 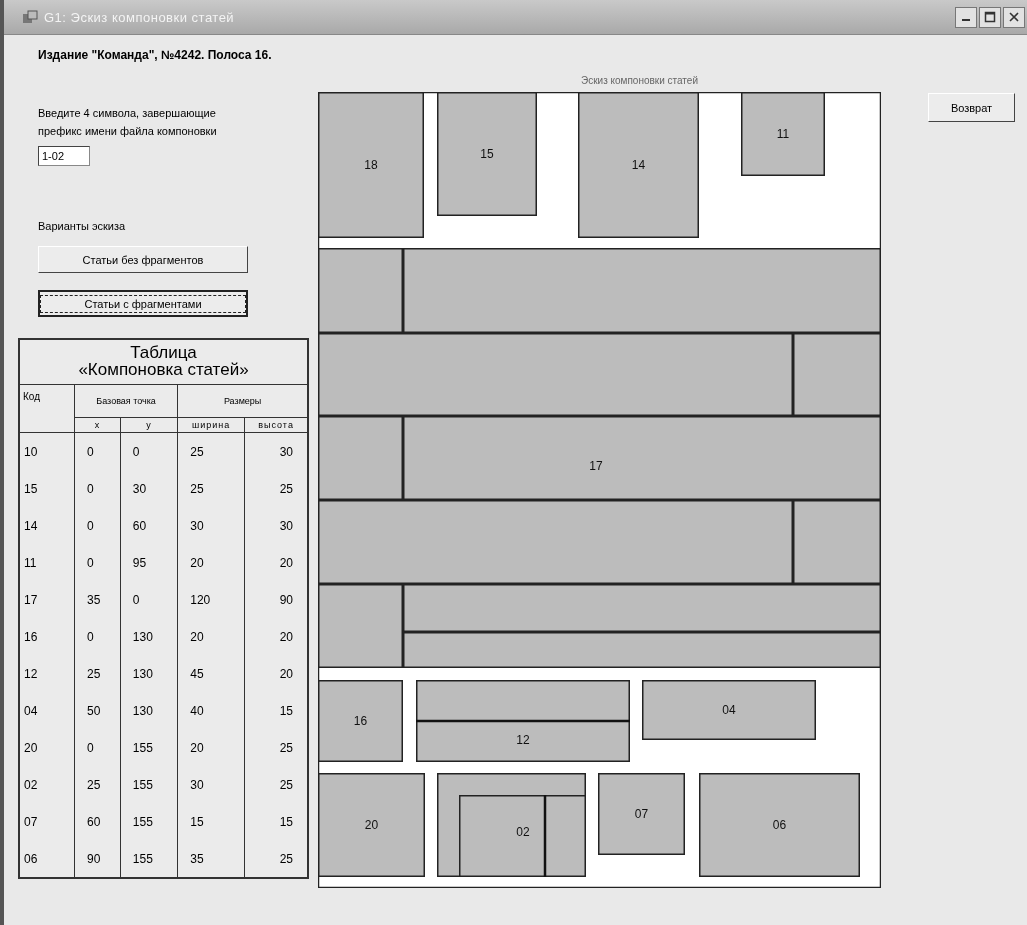 What do you see at coordinates (47, 673) in the screenshot?
I see `table-cell: 12` at bounding box center [47, 673].